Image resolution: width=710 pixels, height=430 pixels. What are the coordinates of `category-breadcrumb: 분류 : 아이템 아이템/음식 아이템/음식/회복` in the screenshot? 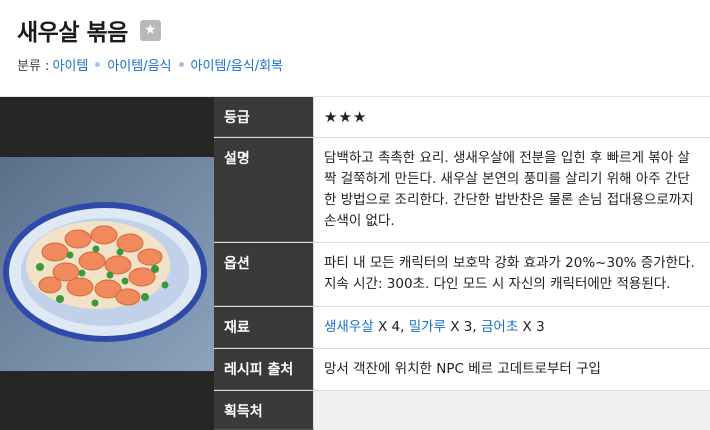 It's located at (150, 64).